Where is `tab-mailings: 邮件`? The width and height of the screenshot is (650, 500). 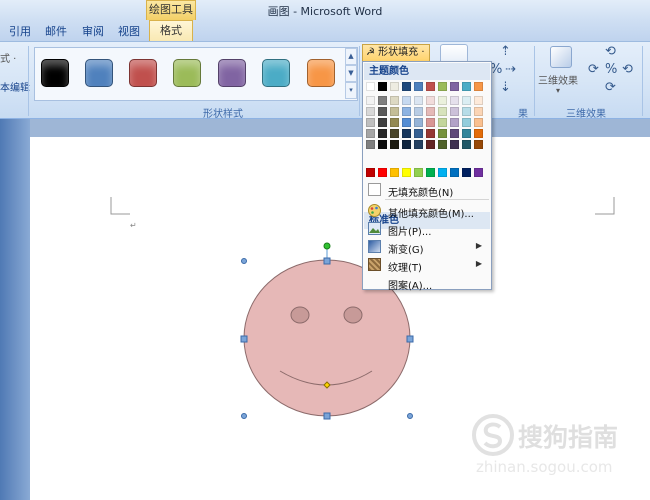
tab-mailings: 邮件 is located at coordinates (56, 31).